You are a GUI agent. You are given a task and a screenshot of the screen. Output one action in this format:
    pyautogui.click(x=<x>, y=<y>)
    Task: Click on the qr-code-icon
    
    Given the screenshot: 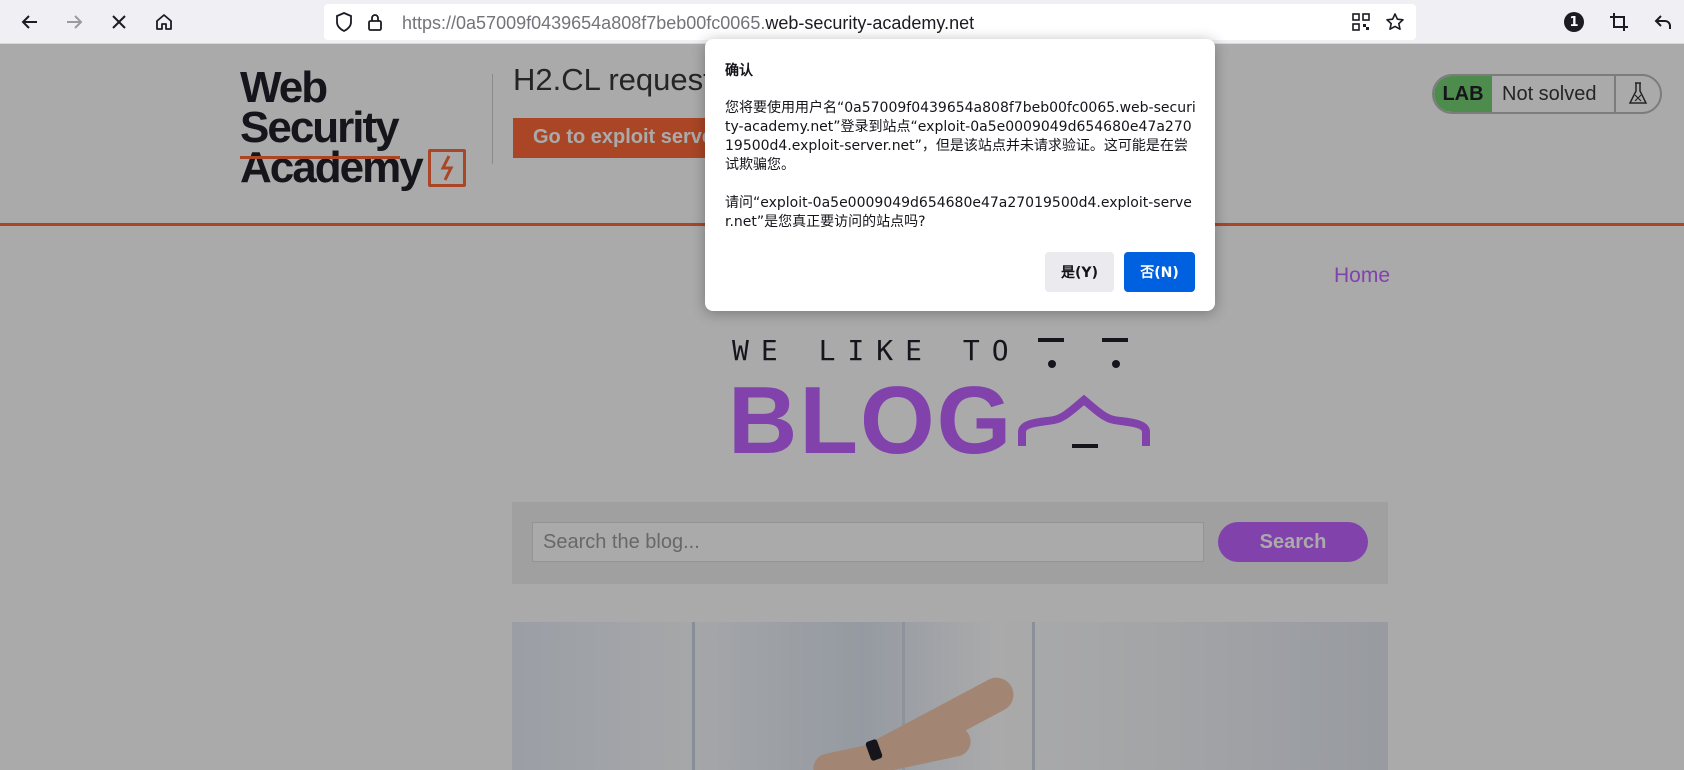 What is the action you would take?
    pyautogui.click(x=1361, y=22)
    